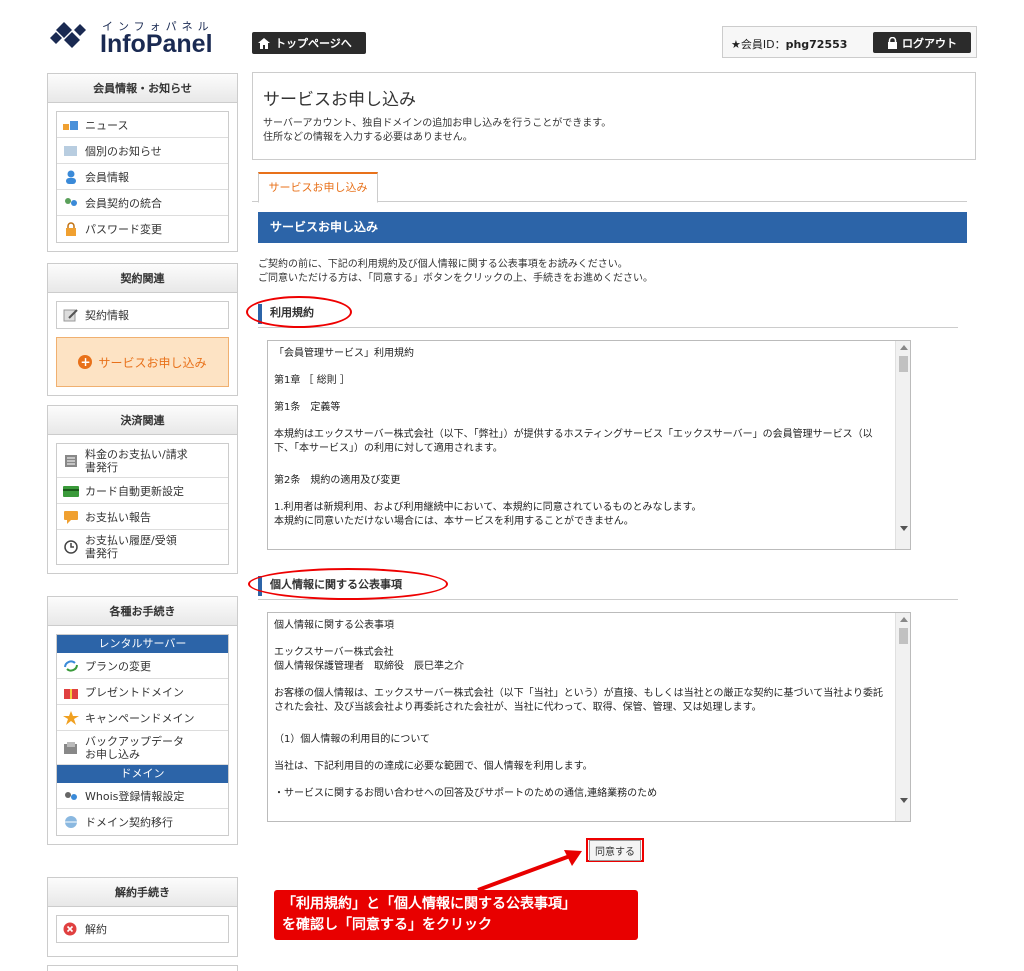 The width and height of the screenshot is (1024, 971). What do you see at coordinates (142, 929) in the screenshot?
I see `sidebar-item-cancel: 解約` at bounding box center [142, 929].